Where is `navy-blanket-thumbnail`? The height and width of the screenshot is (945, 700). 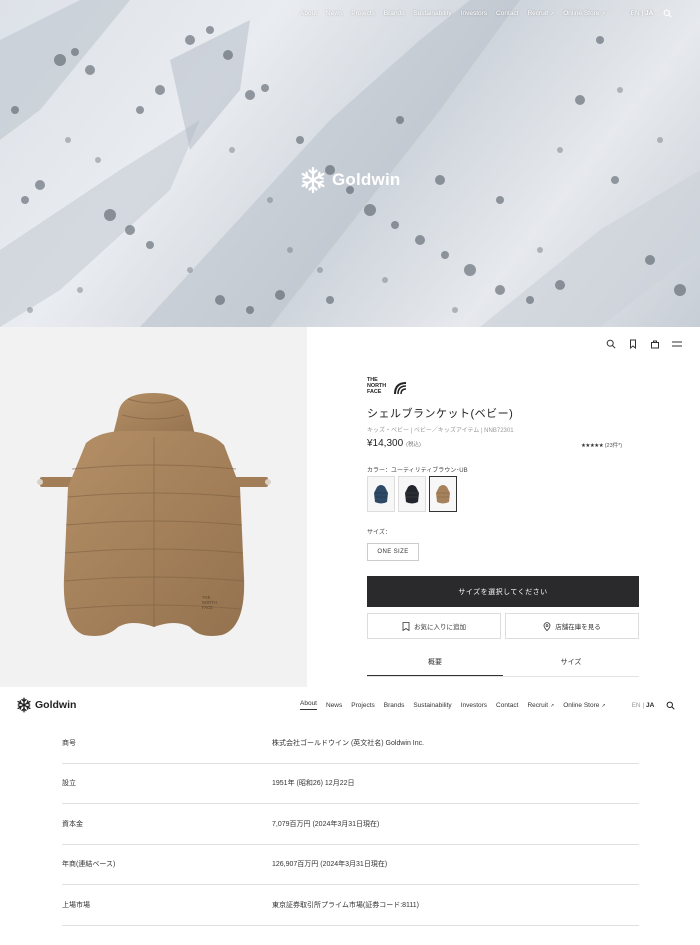
navy-blanket-thumbnail is located at coordinates (381, 494).